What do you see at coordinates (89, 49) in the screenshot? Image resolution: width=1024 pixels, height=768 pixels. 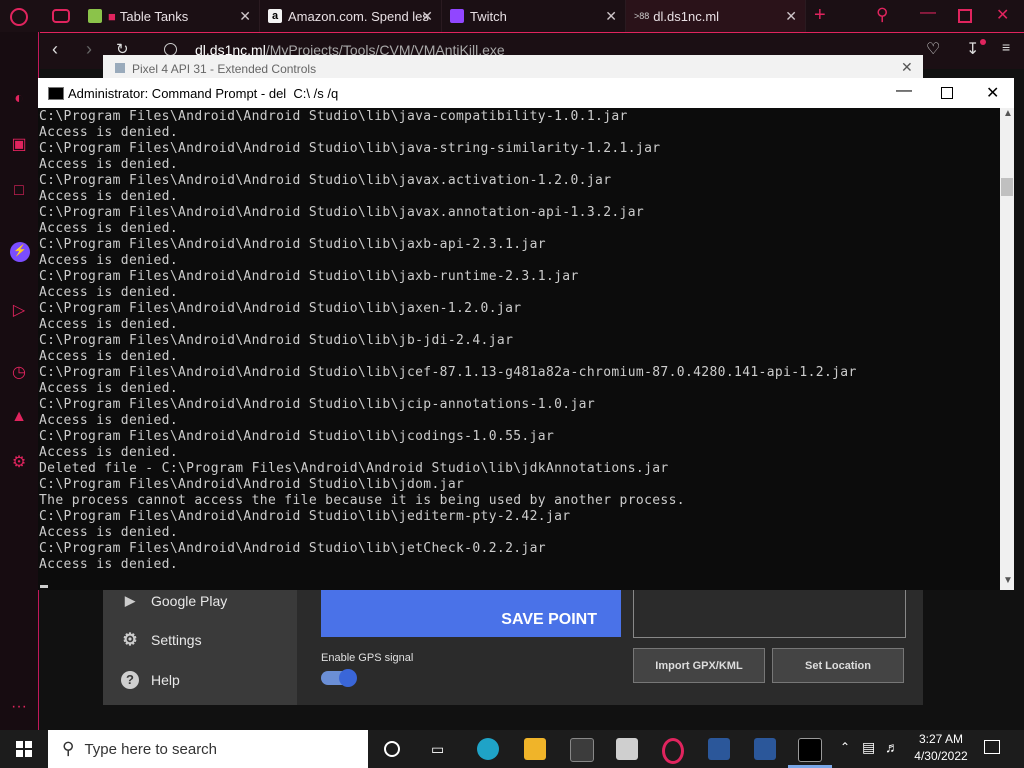 I see `forward-icon: ›` at bounding box center [89, 49].